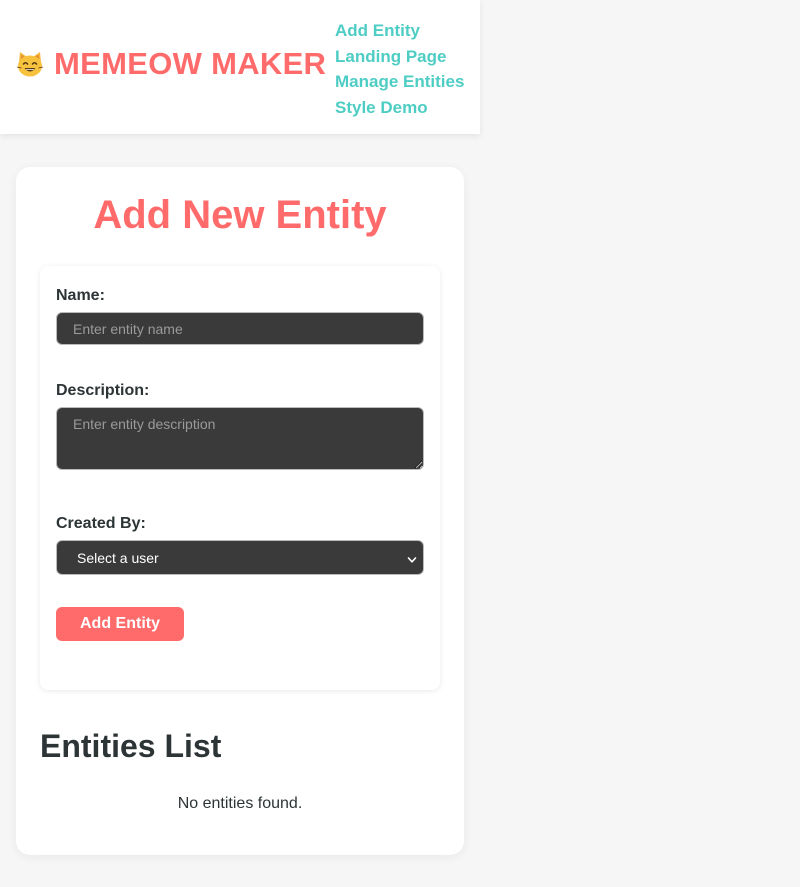 The image size is (800, 887). Describe the element at coordinates (103, 390) in the screenshot. I see `description-label: Description:` at that location.